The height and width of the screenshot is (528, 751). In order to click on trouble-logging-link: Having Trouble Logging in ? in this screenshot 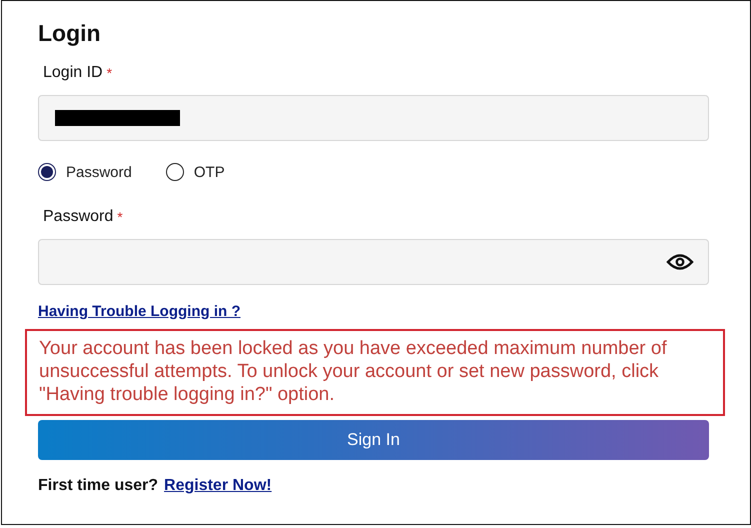, I will do `click(139, 311)`.